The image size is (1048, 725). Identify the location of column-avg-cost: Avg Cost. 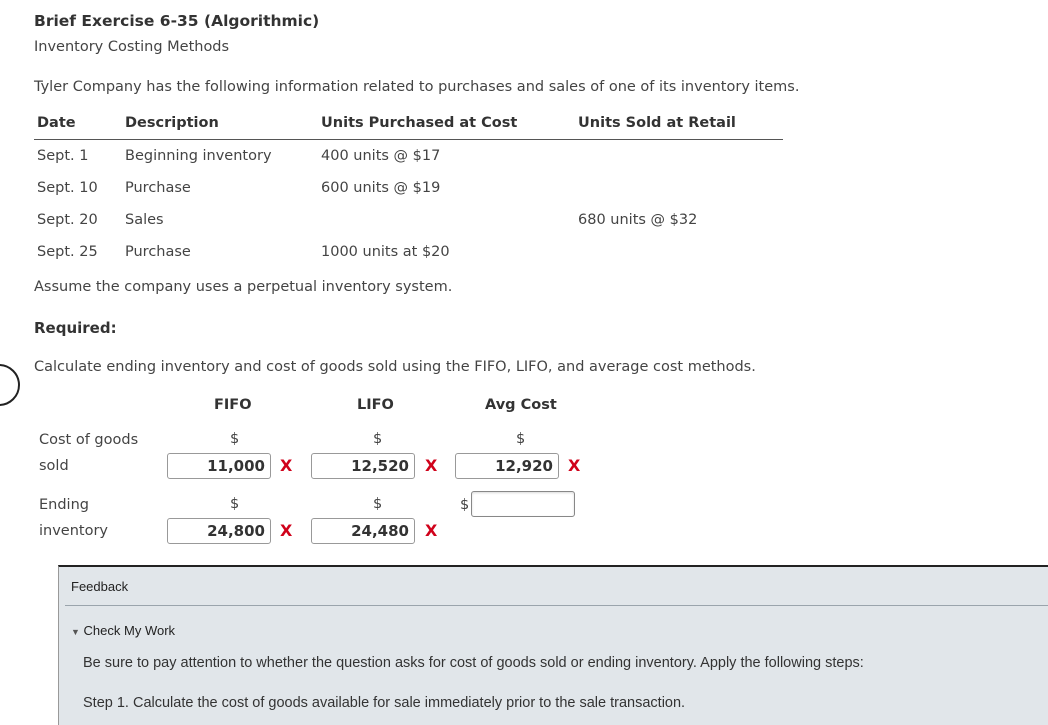
(521, 405).